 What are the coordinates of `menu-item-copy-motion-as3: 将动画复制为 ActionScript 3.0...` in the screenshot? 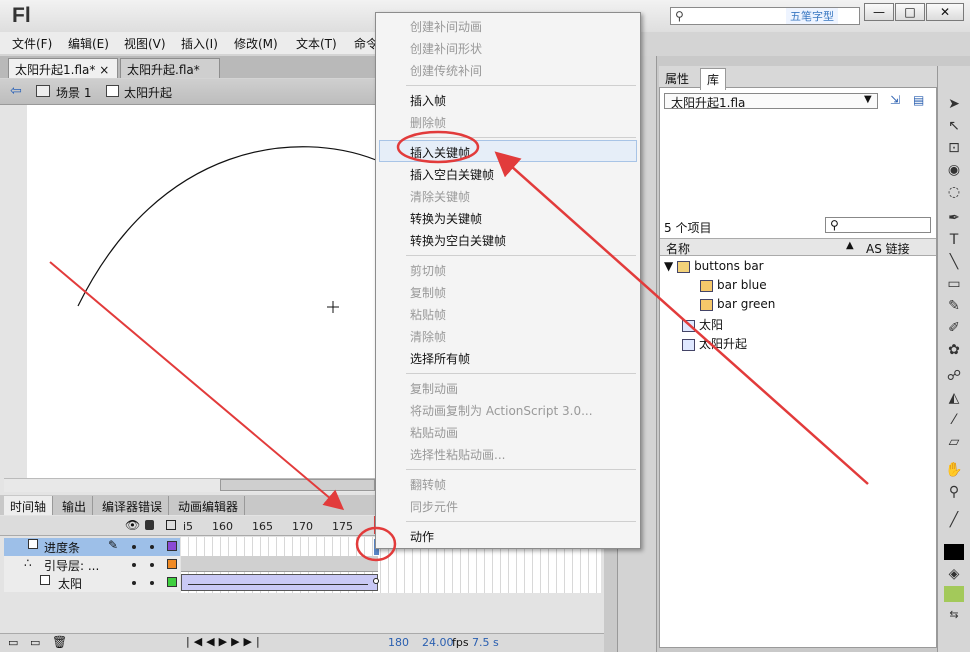 It's located at (501, 410).